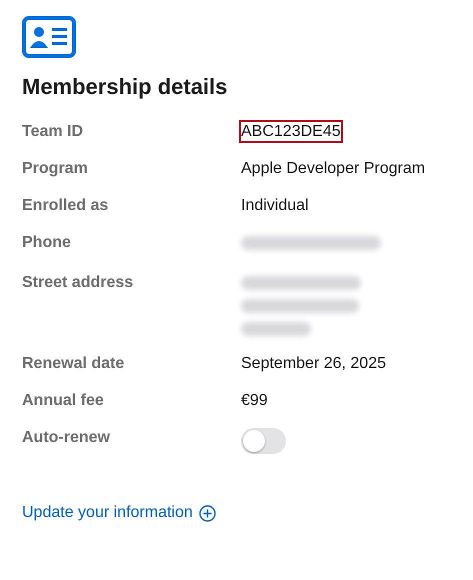  What do you see at coordinates (291, 131) in the screenshot?
I see `field-value: ABC123DE45` at bounding box center [291, 131].